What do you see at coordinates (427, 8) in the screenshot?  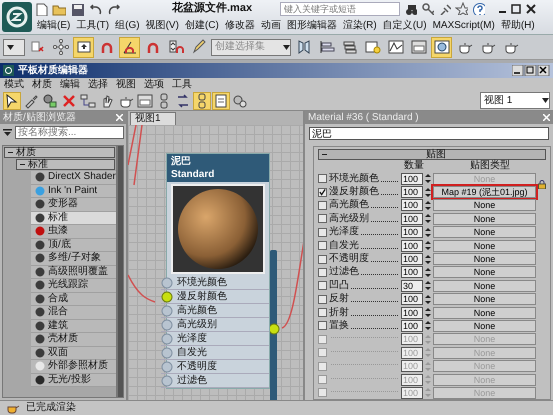 I see `key-icon` at bounding box center [427, 8].